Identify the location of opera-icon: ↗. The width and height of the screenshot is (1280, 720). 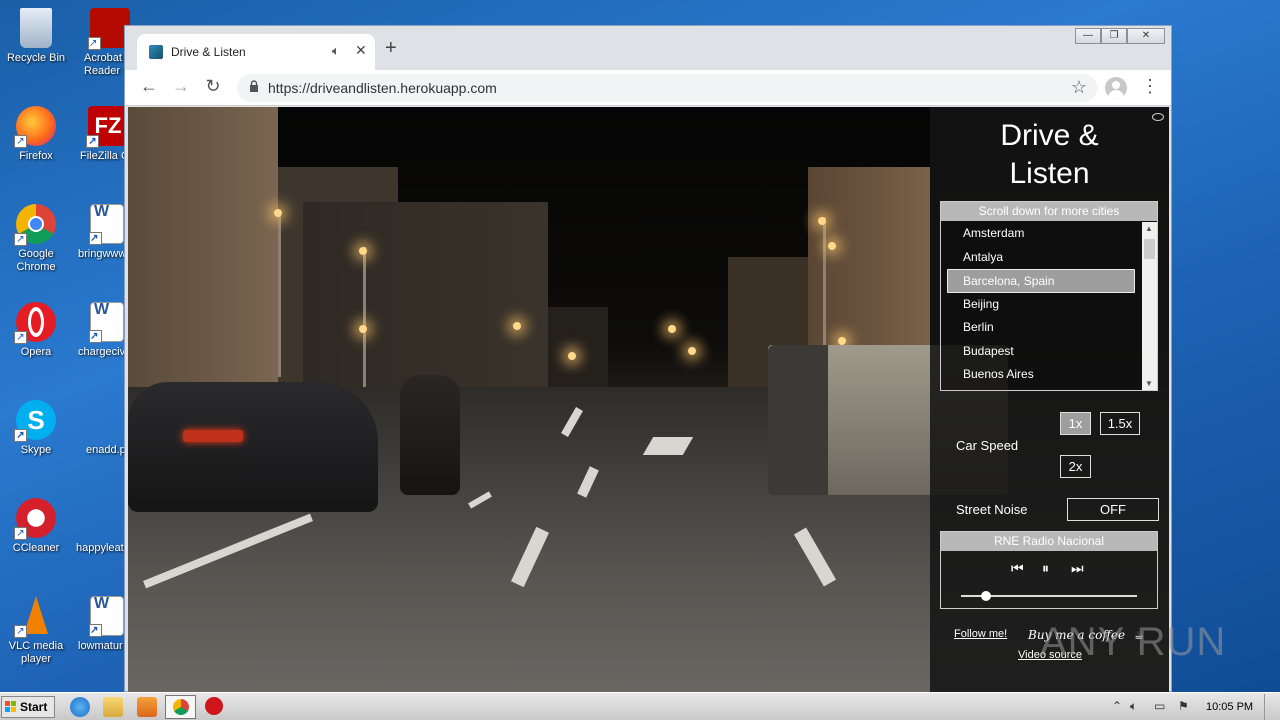
(35, 323).